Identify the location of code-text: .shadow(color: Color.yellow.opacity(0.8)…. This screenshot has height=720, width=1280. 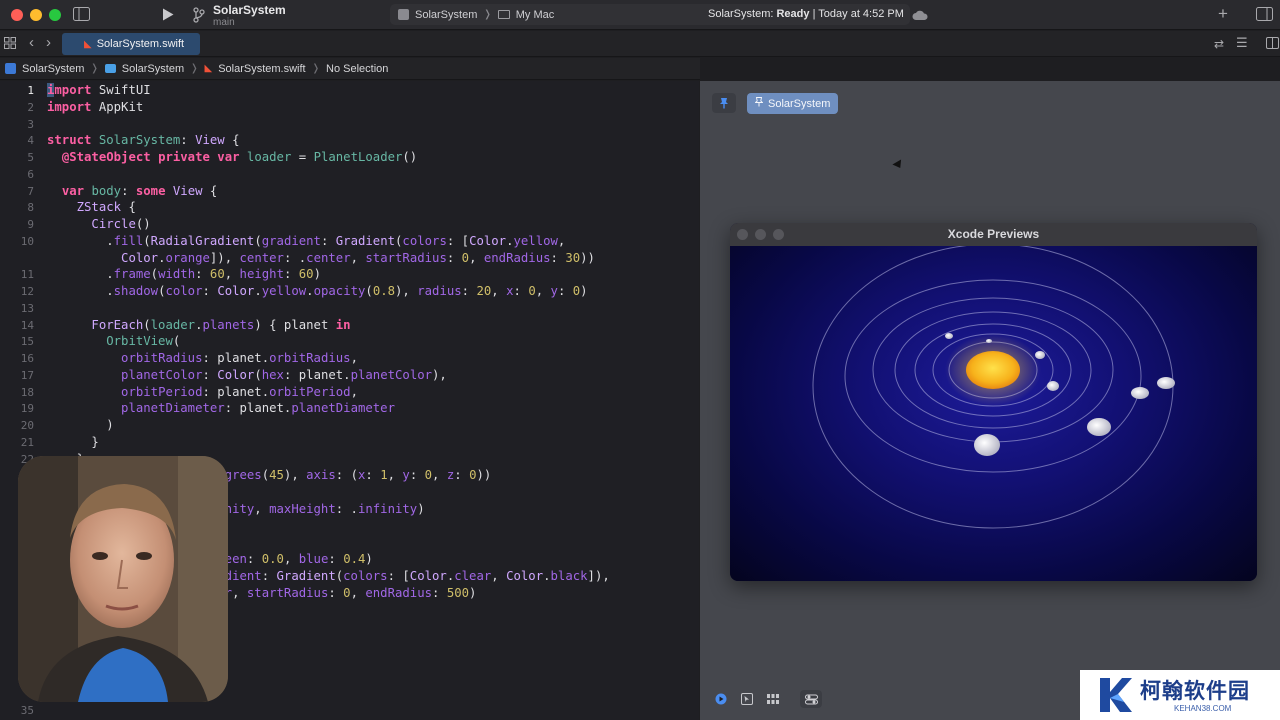
(317, 291).